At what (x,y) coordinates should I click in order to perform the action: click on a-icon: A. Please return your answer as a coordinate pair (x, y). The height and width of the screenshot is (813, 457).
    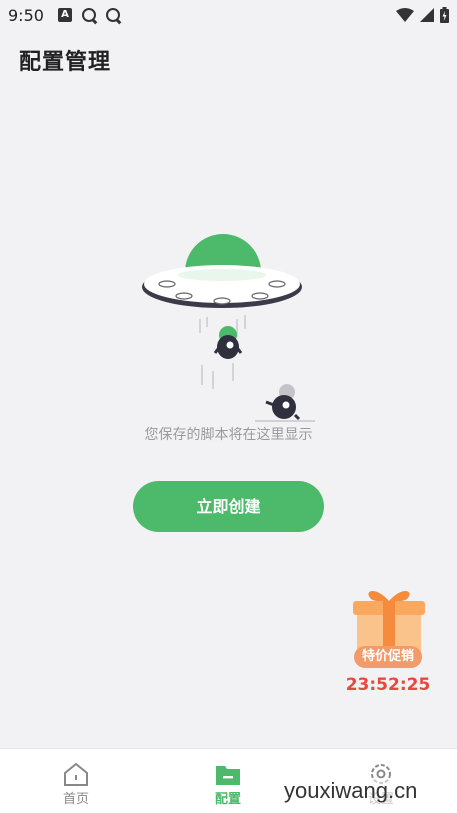
    Looking at the image, I should click on (65, 15).